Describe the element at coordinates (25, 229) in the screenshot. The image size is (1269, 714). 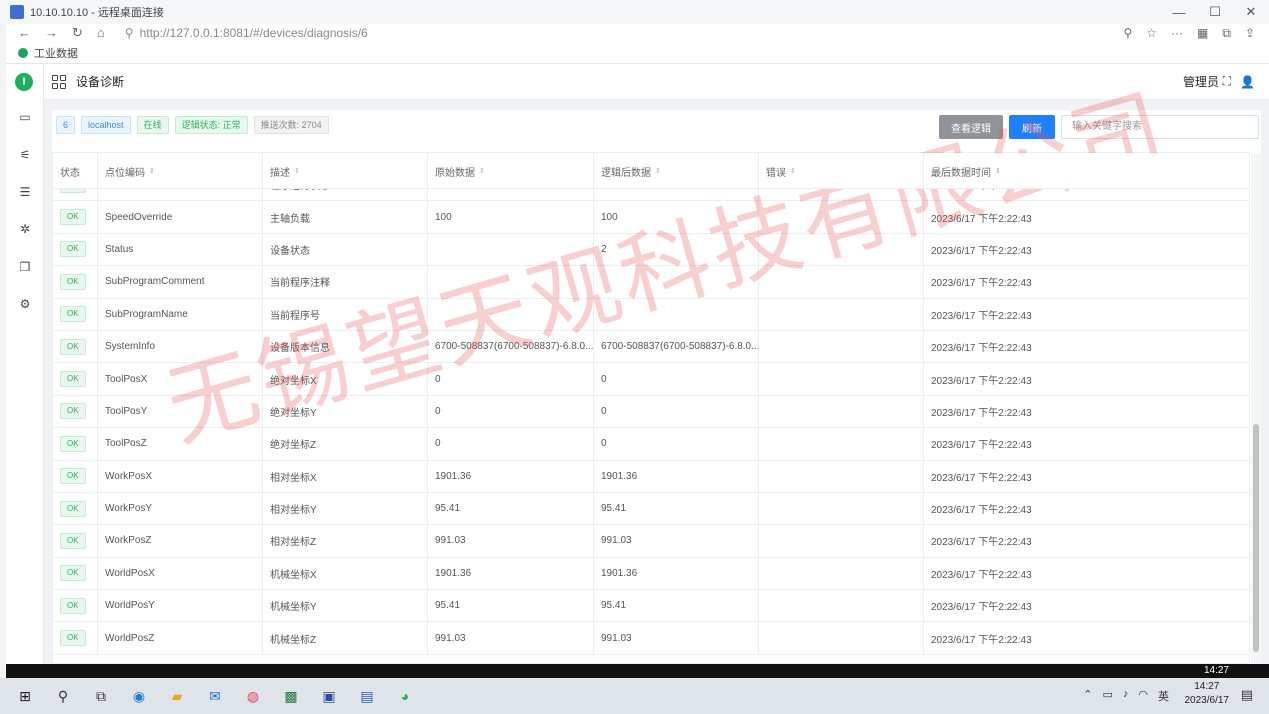
I see `network-icon: ✲` at that location.